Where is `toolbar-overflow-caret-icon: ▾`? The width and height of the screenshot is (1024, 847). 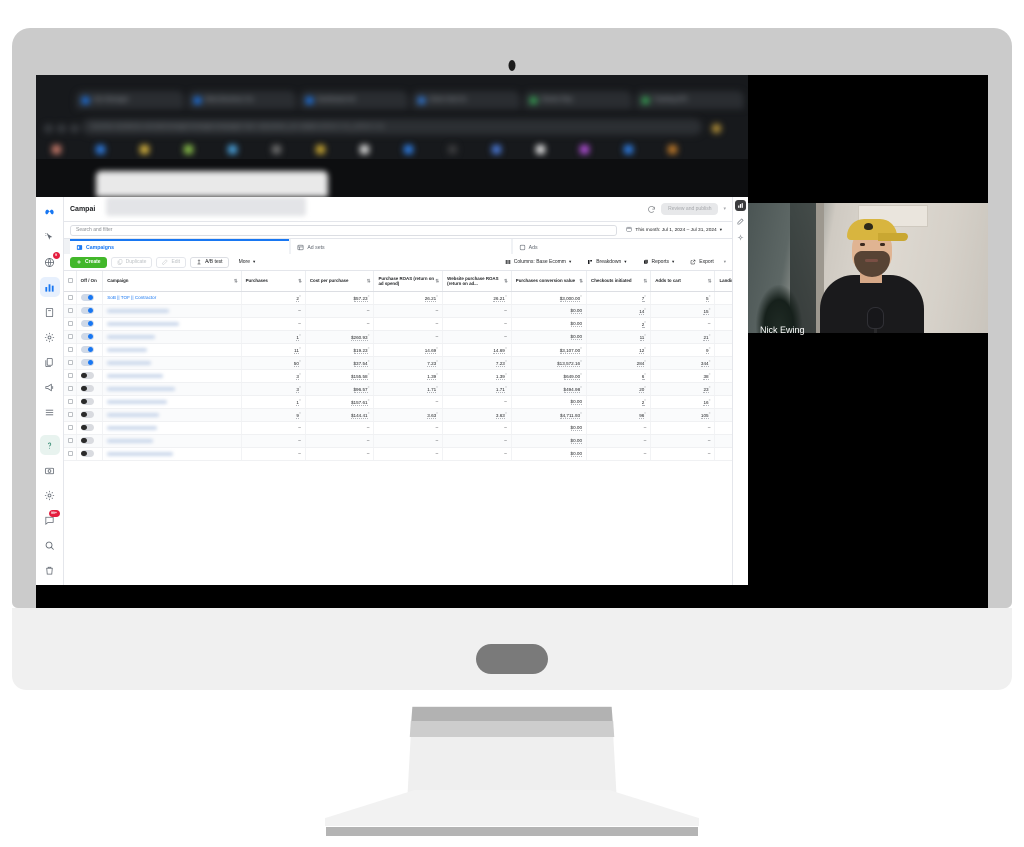
toolbar-overflow-caret-icon: ▾ is located at coordinates (725, 262).